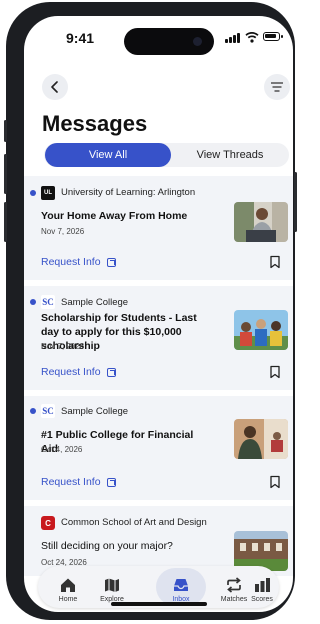 This screenshot has height=624, width=320. I want to click on filter-menu-button, so click(277, 87).